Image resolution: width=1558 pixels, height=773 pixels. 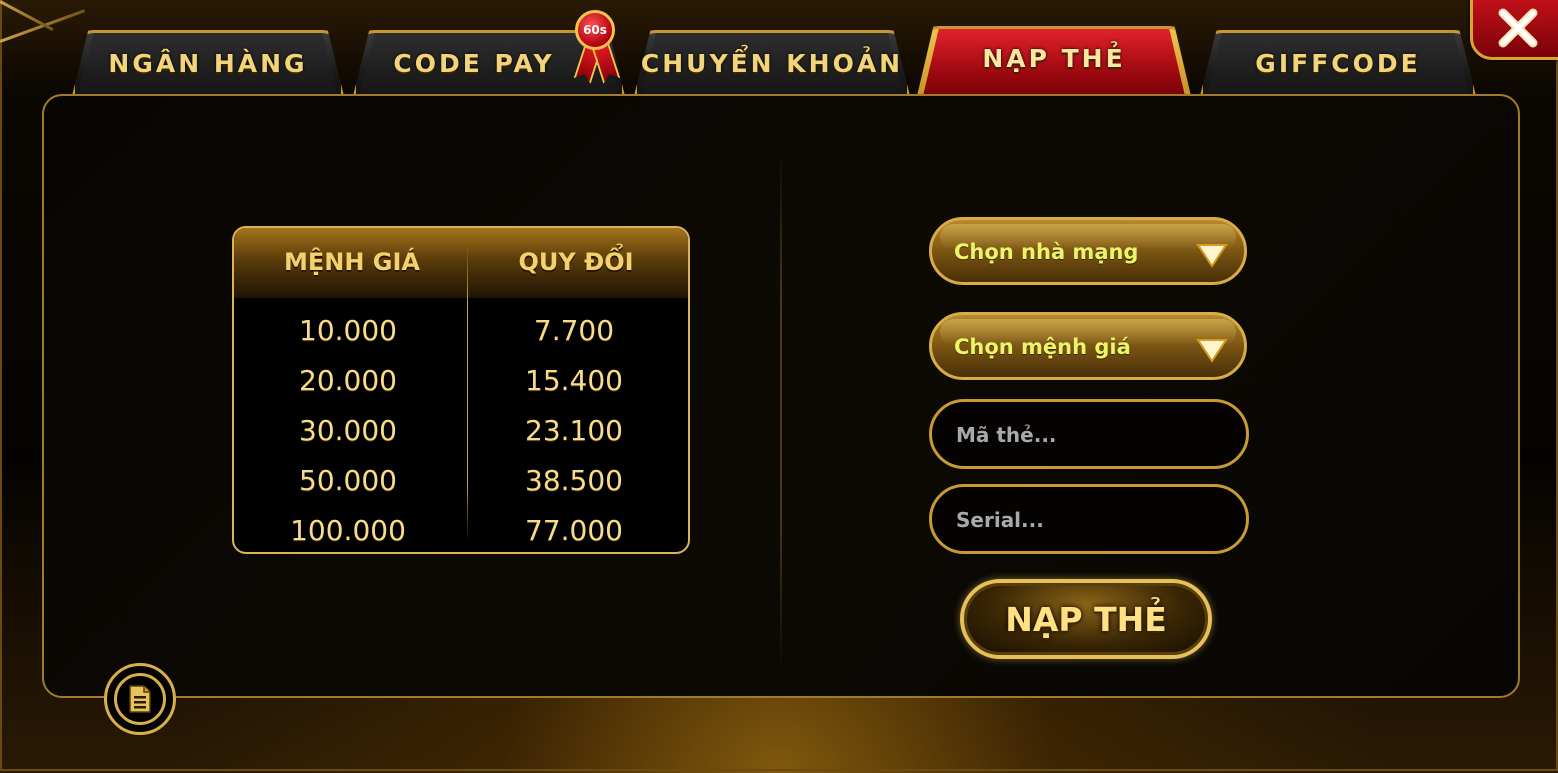 I want to click on rate-value: 10.000, so click(x=348, y=330).